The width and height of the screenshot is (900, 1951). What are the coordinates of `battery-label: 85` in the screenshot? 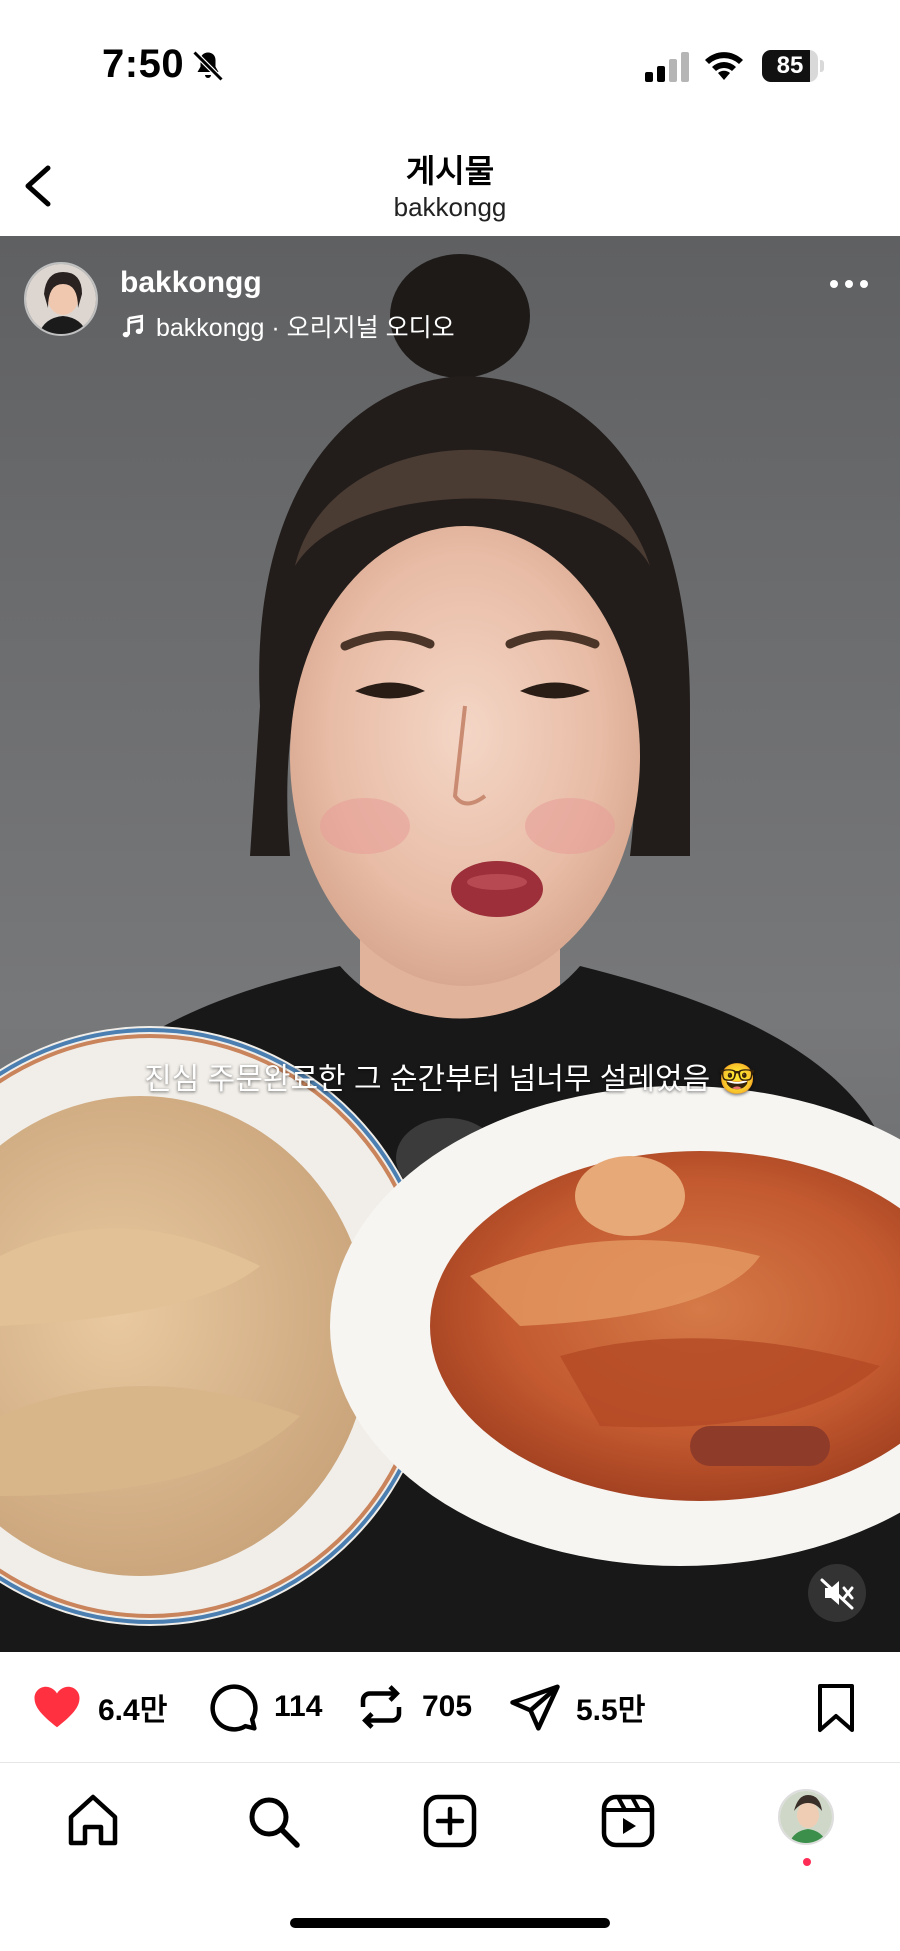 It's located at (790, 65).